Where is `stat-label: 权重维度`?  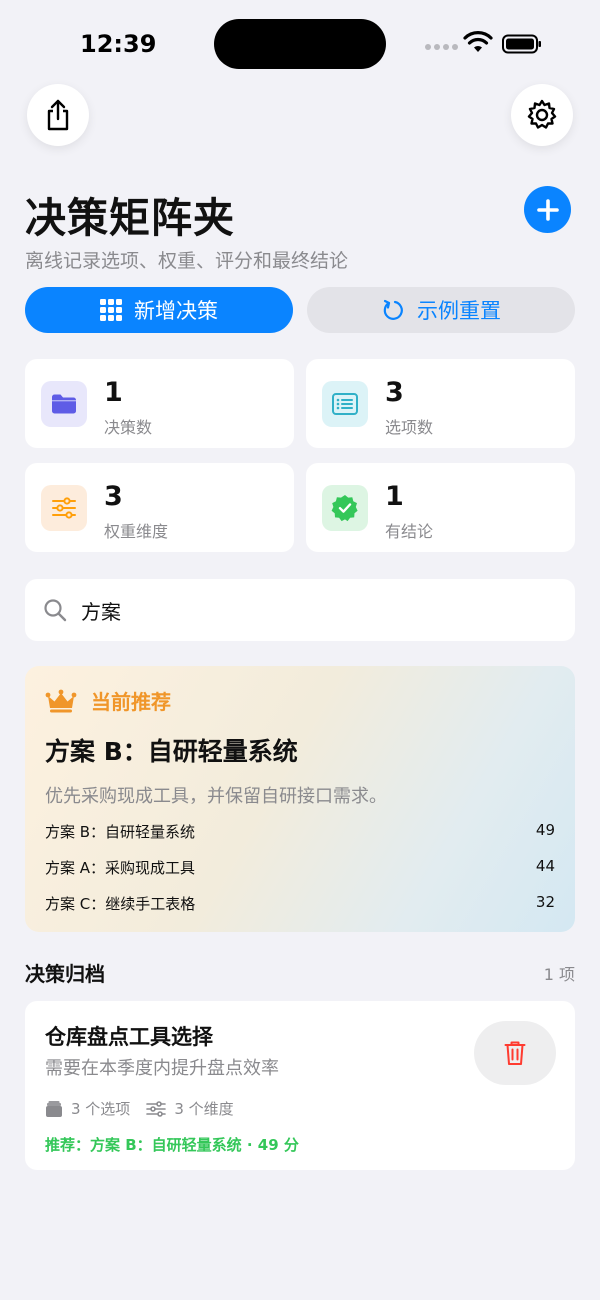 stat-label: 权重维度 is located at coordinates (136, 531).